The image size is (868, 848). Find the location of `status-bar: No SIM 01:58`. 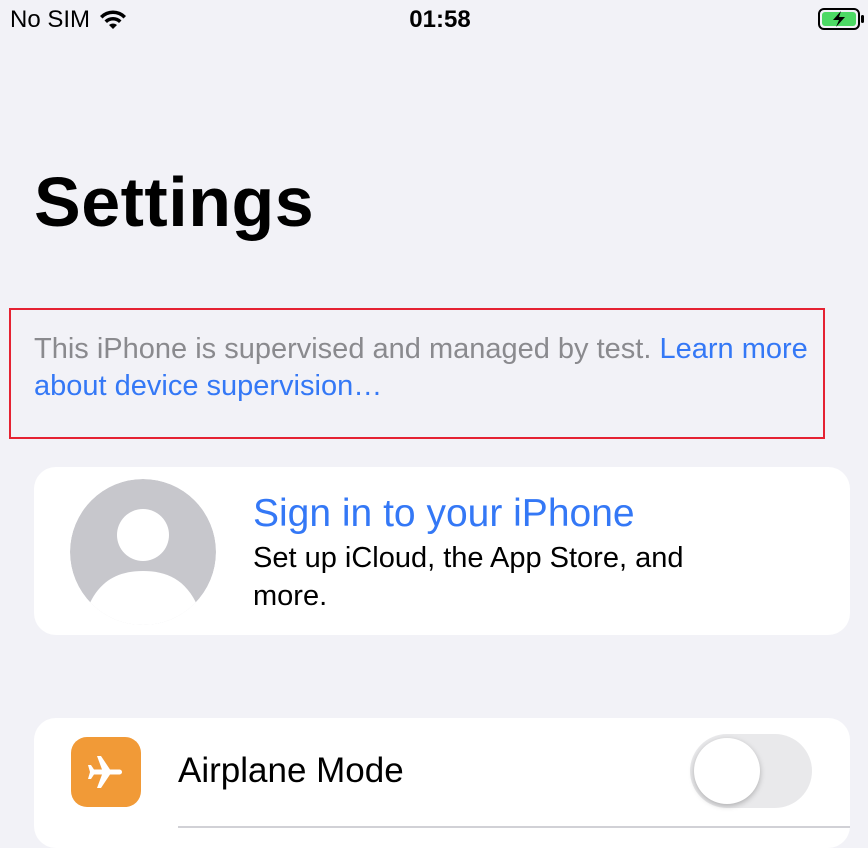

status-bar: No SIM 01:58 is located at coordinates (434, 20).